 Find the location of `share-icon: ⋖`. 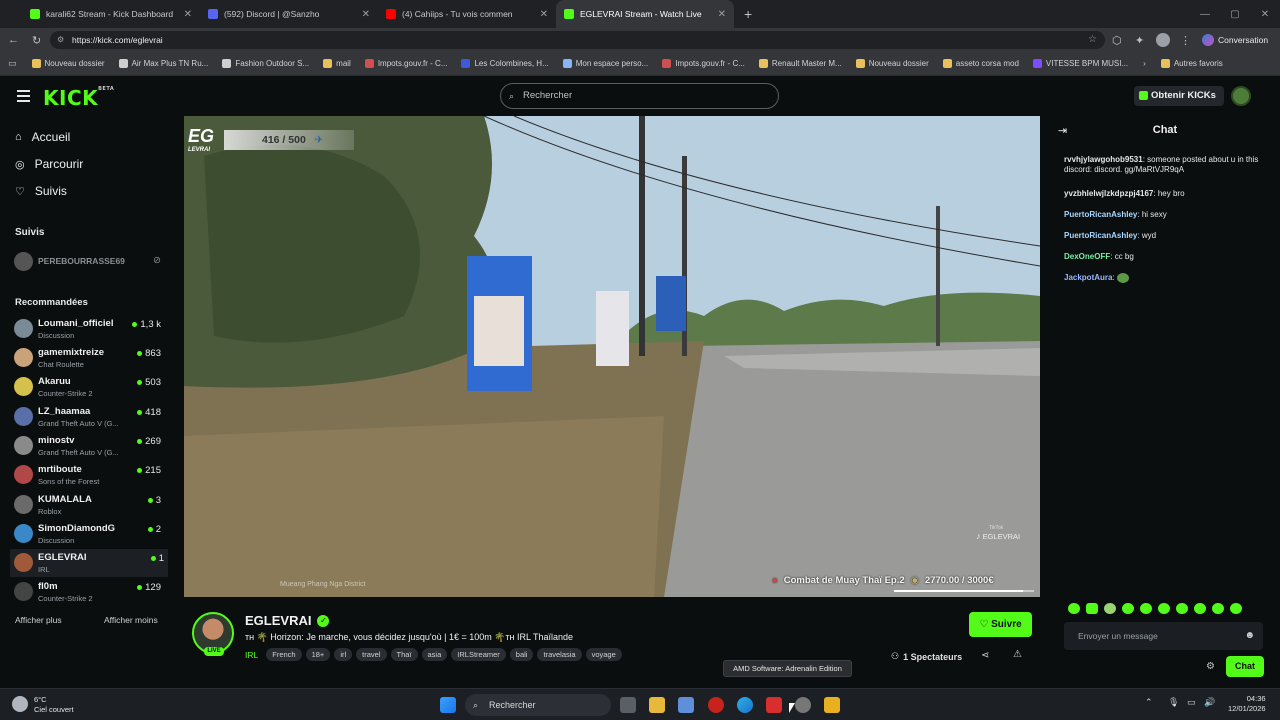

share-icon: ⋖ is located at coordinates (985, 655).